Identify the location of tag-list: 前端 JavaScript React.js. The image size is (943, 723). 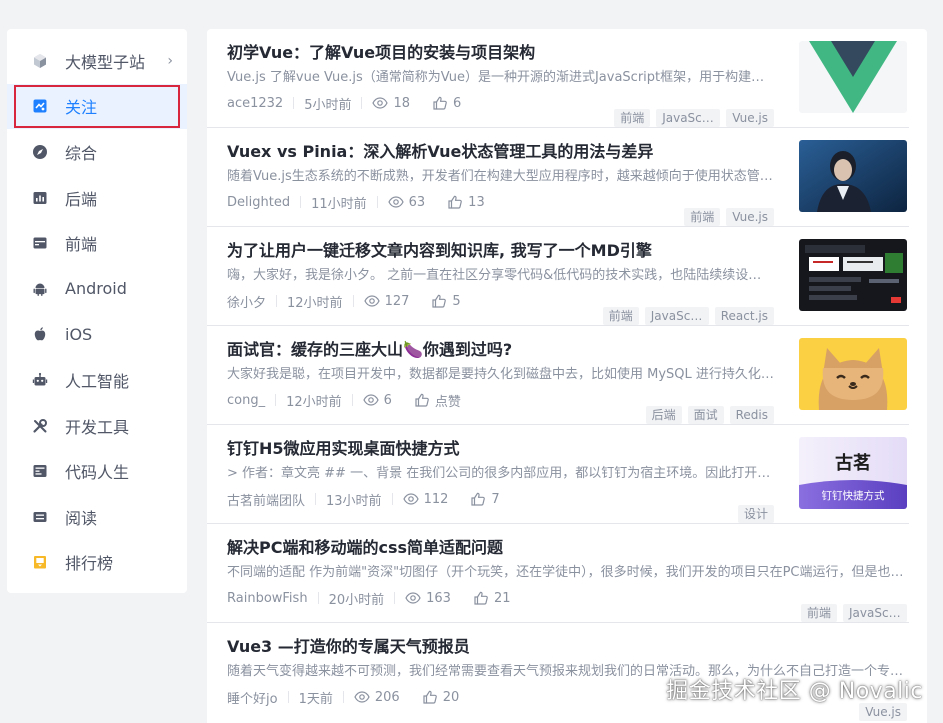
(688, 316).